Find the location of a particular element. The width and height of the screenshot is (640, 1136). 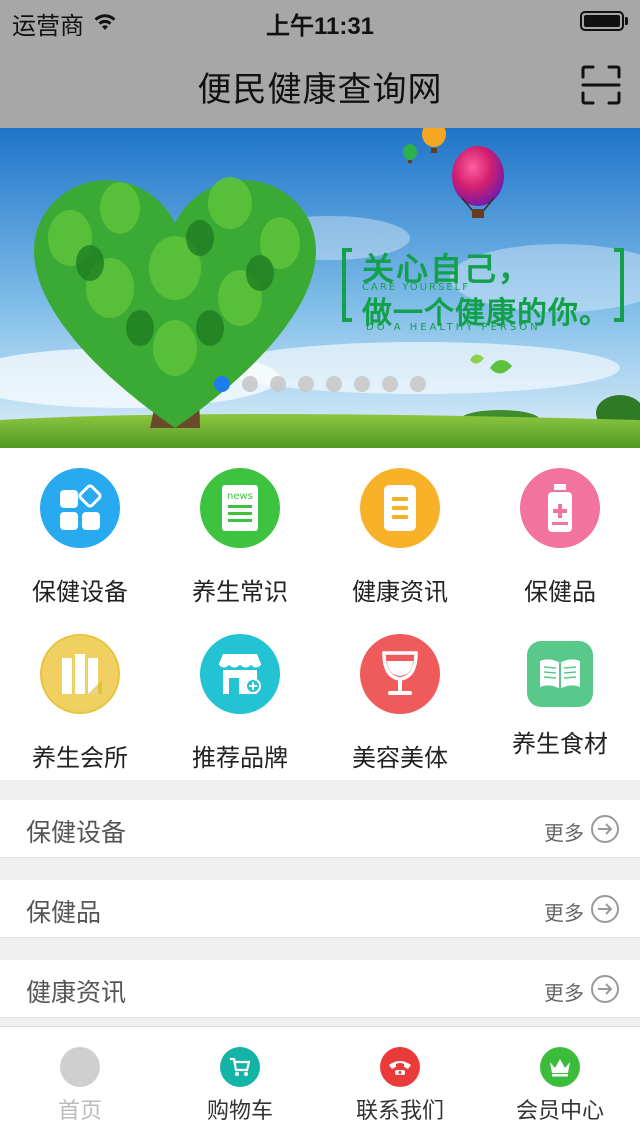

section-title: 保健设备 is located at coordinates (76, 832).